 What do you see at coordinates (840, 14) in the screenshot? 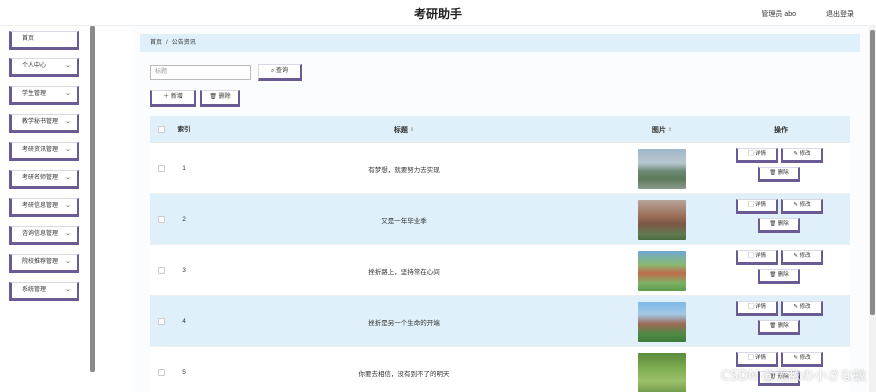
I see `logout-link: 退出登录` at bounding box center [840, 14].